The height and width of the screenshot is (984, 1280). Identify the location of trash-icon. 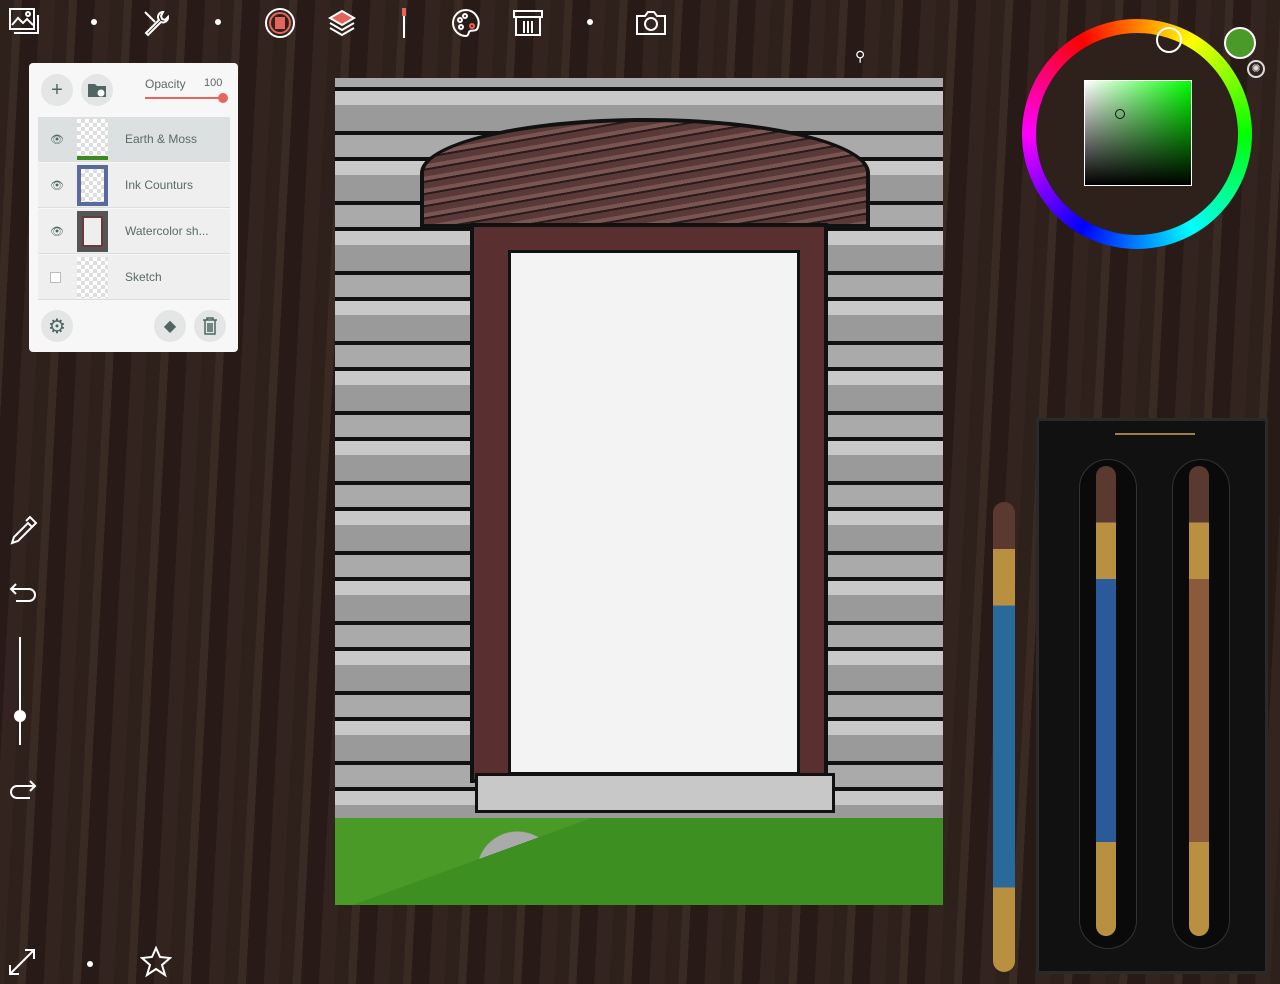
(210, 326).